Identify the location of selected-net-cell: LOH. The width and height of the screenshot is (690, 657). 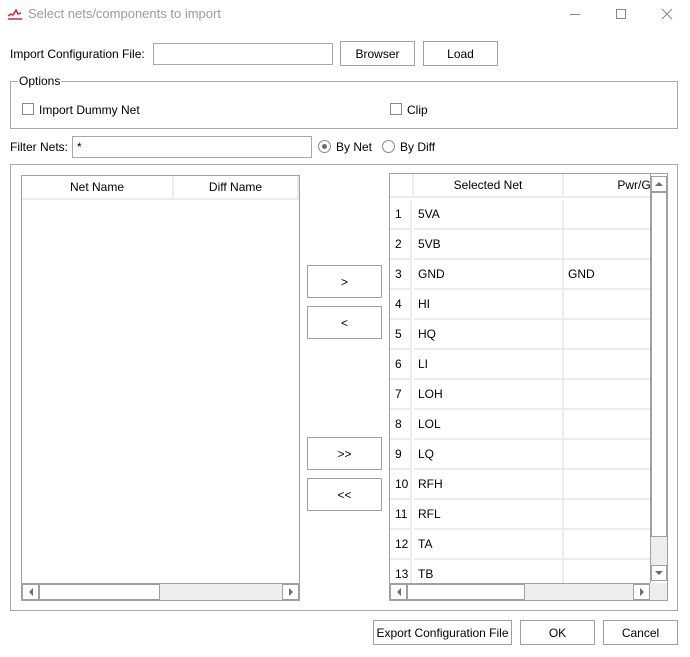
(489, 395).